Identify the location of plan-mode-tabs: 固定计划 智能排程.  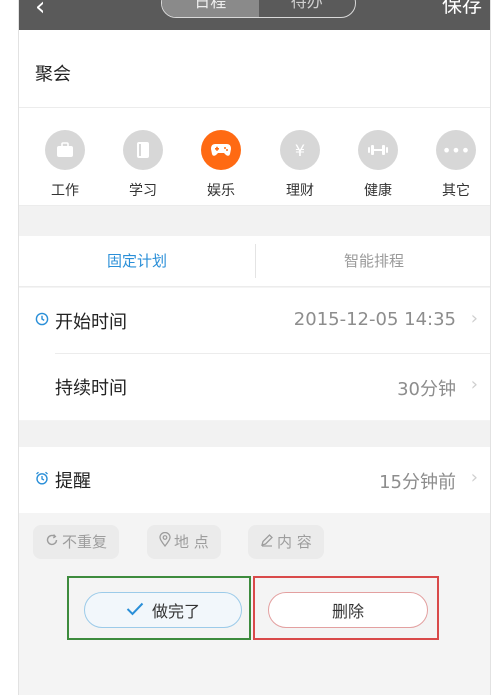
(254, 261).